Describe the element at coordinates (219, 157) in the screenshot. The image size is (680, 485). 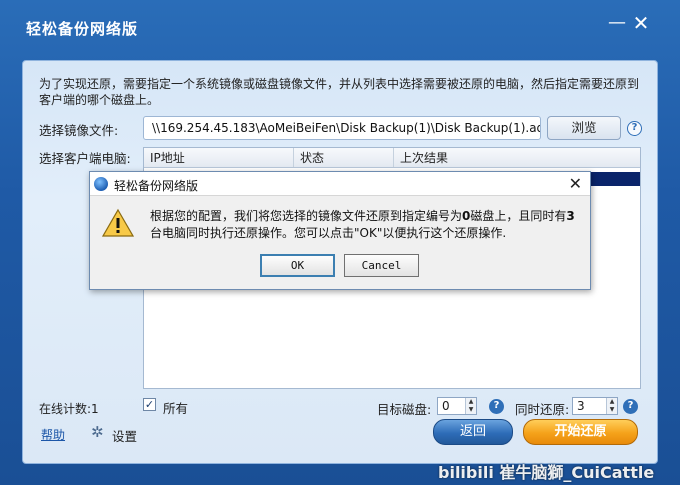
I see `column-ip: IP地址` at that location.